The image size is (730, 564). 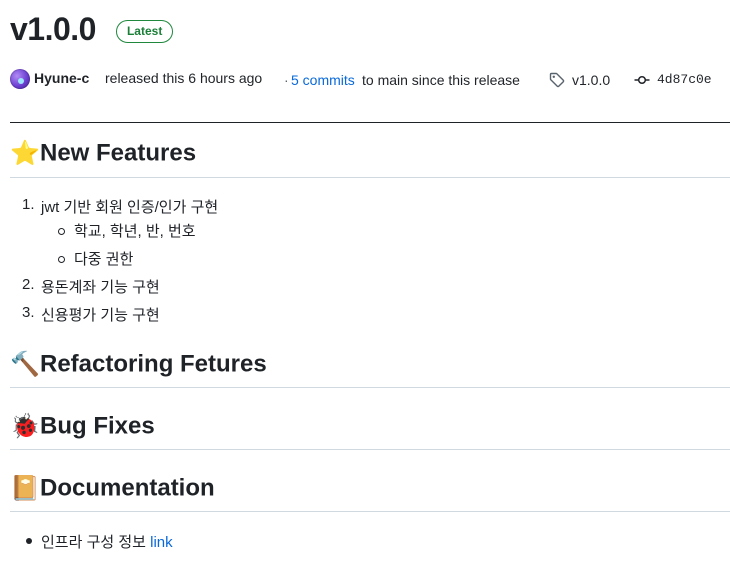 What do you see at coordinates (684, 79) in the screenshot?
I see `commit-sha-link: 4d87c0e` at bounding box center [684, 79].